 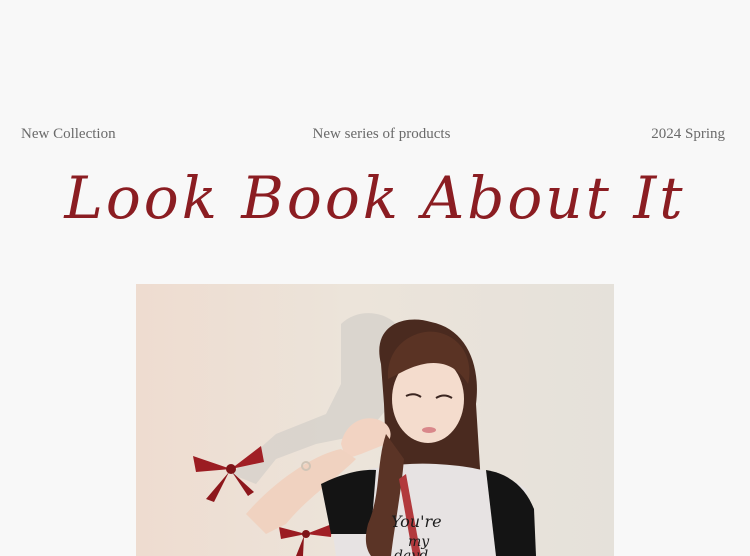 What do you see at coordinates (381, 134) in the screenshot?
I see `series-label: New series of products` at bounding box center [381, 134].